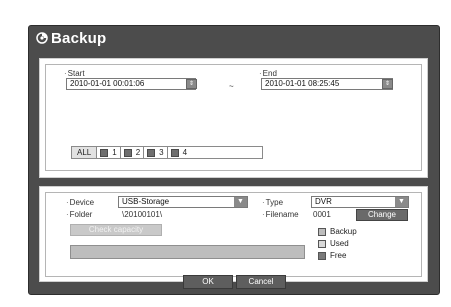 This screenshot has width=451, height=307. Describe the element at coordinates (387, 84) in the screenshot. I see `end-spin-icon: ⇕` at that location.